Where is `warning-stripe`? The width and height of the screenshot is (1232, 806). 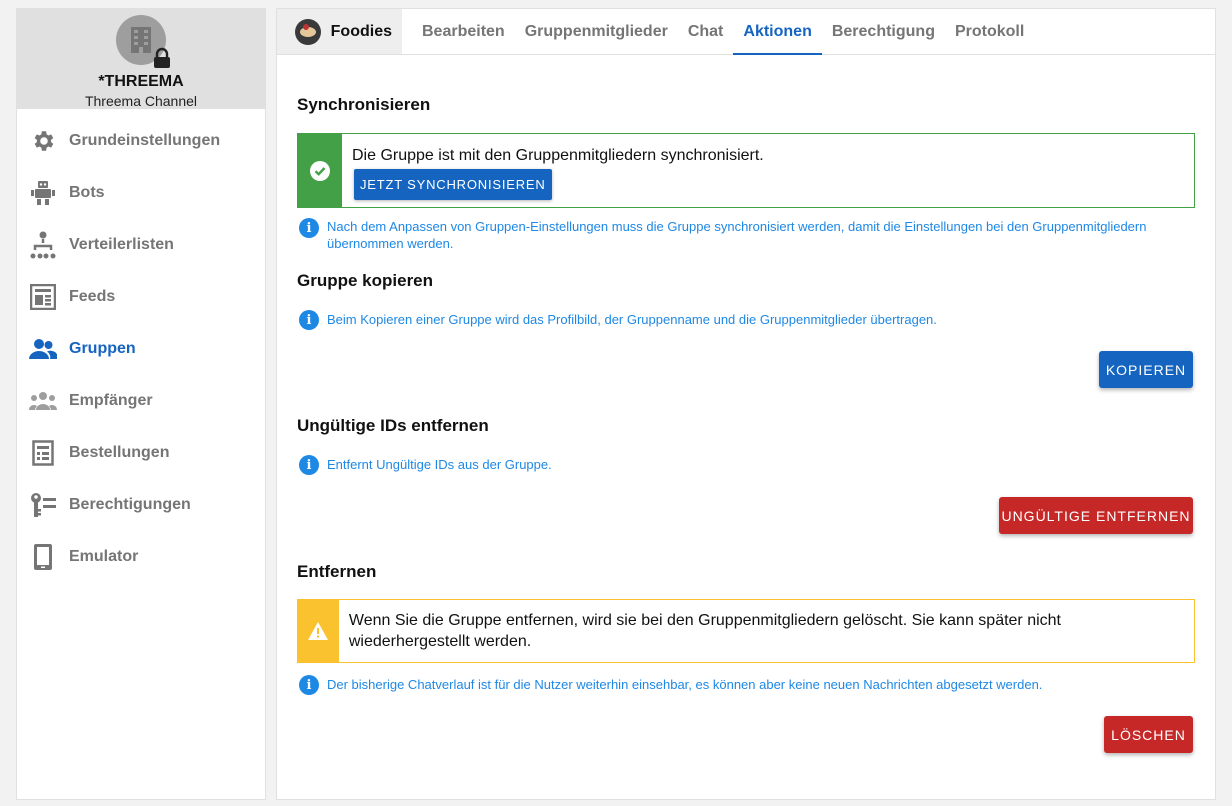 warning-stripe is located at coordinates (318, 631).